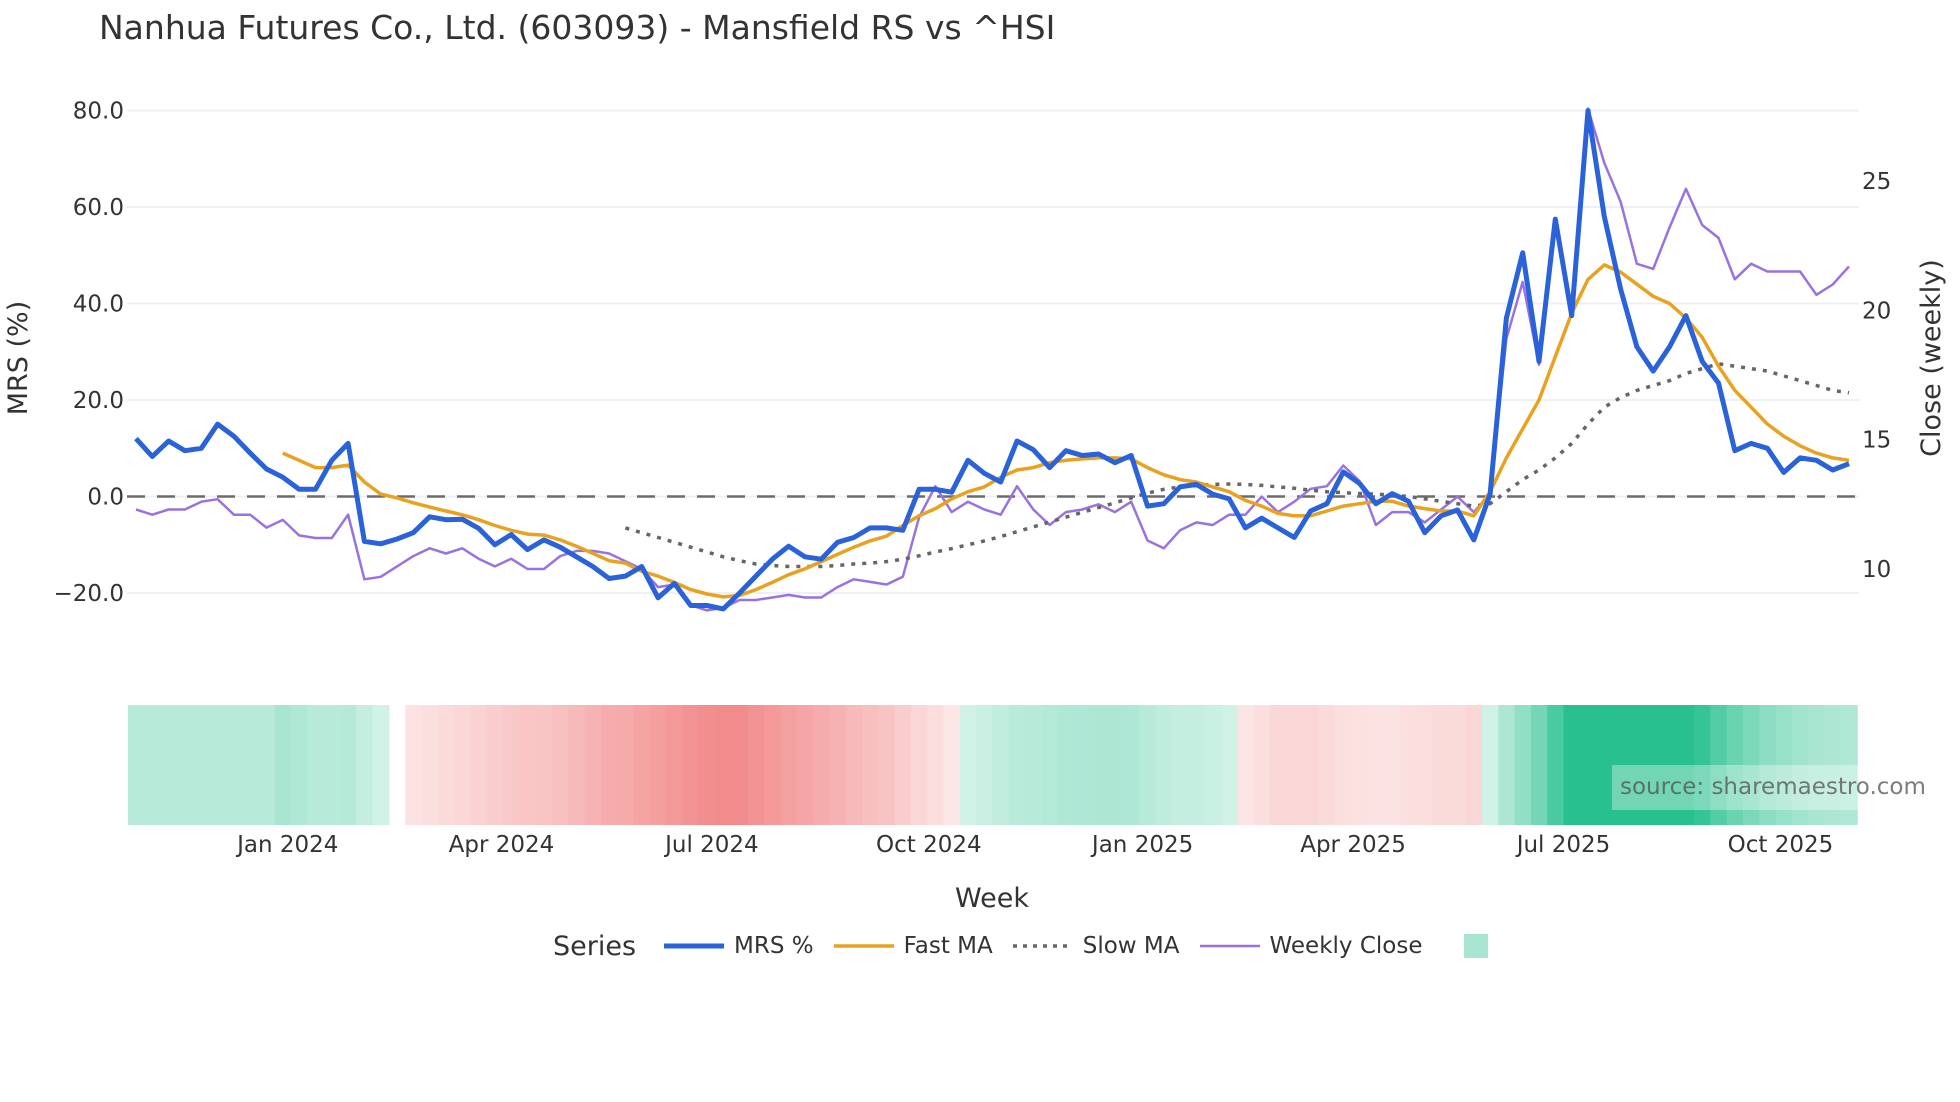 The image size is (1960, 1102). What do you see at coordinates (286, 845) in the screenshot?
I see `x-tick-label: Jan 2024` at bounding box center [286, 845].